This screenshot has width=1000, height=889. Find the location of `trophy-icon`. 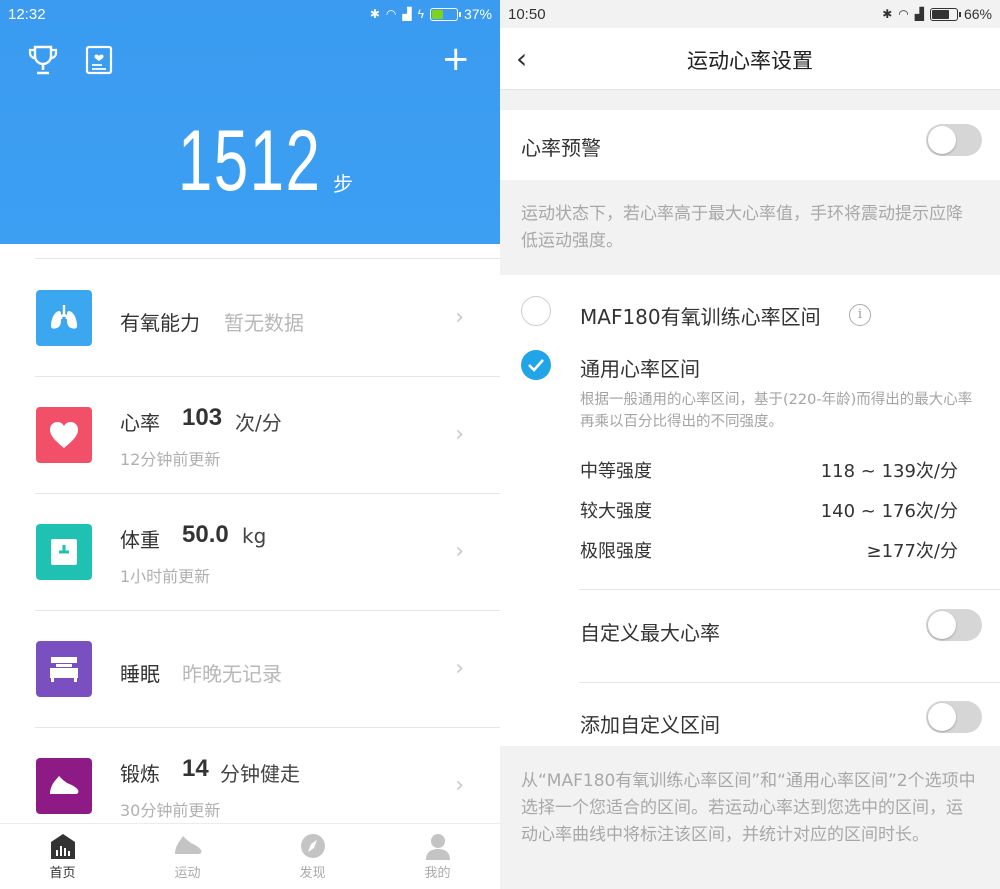

trophy-icon is located at coordinates (43, 60).